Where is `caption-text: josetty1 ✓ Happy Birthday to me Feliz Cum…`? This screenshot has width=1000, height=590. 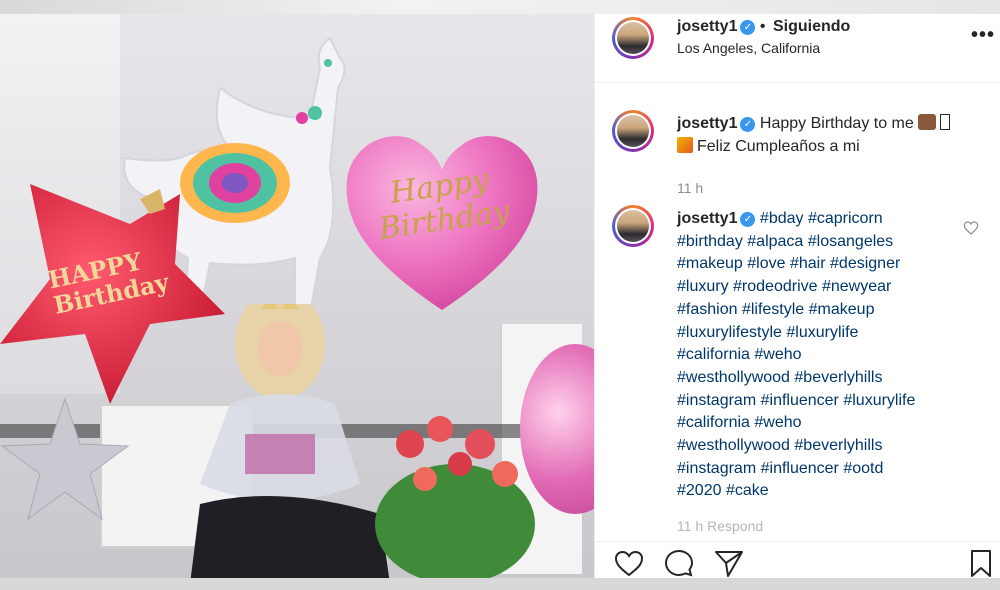 caption-text: josetty1 ✓ Happy Birthday to me Feliz Cum… is located at coordinates (827, 135).